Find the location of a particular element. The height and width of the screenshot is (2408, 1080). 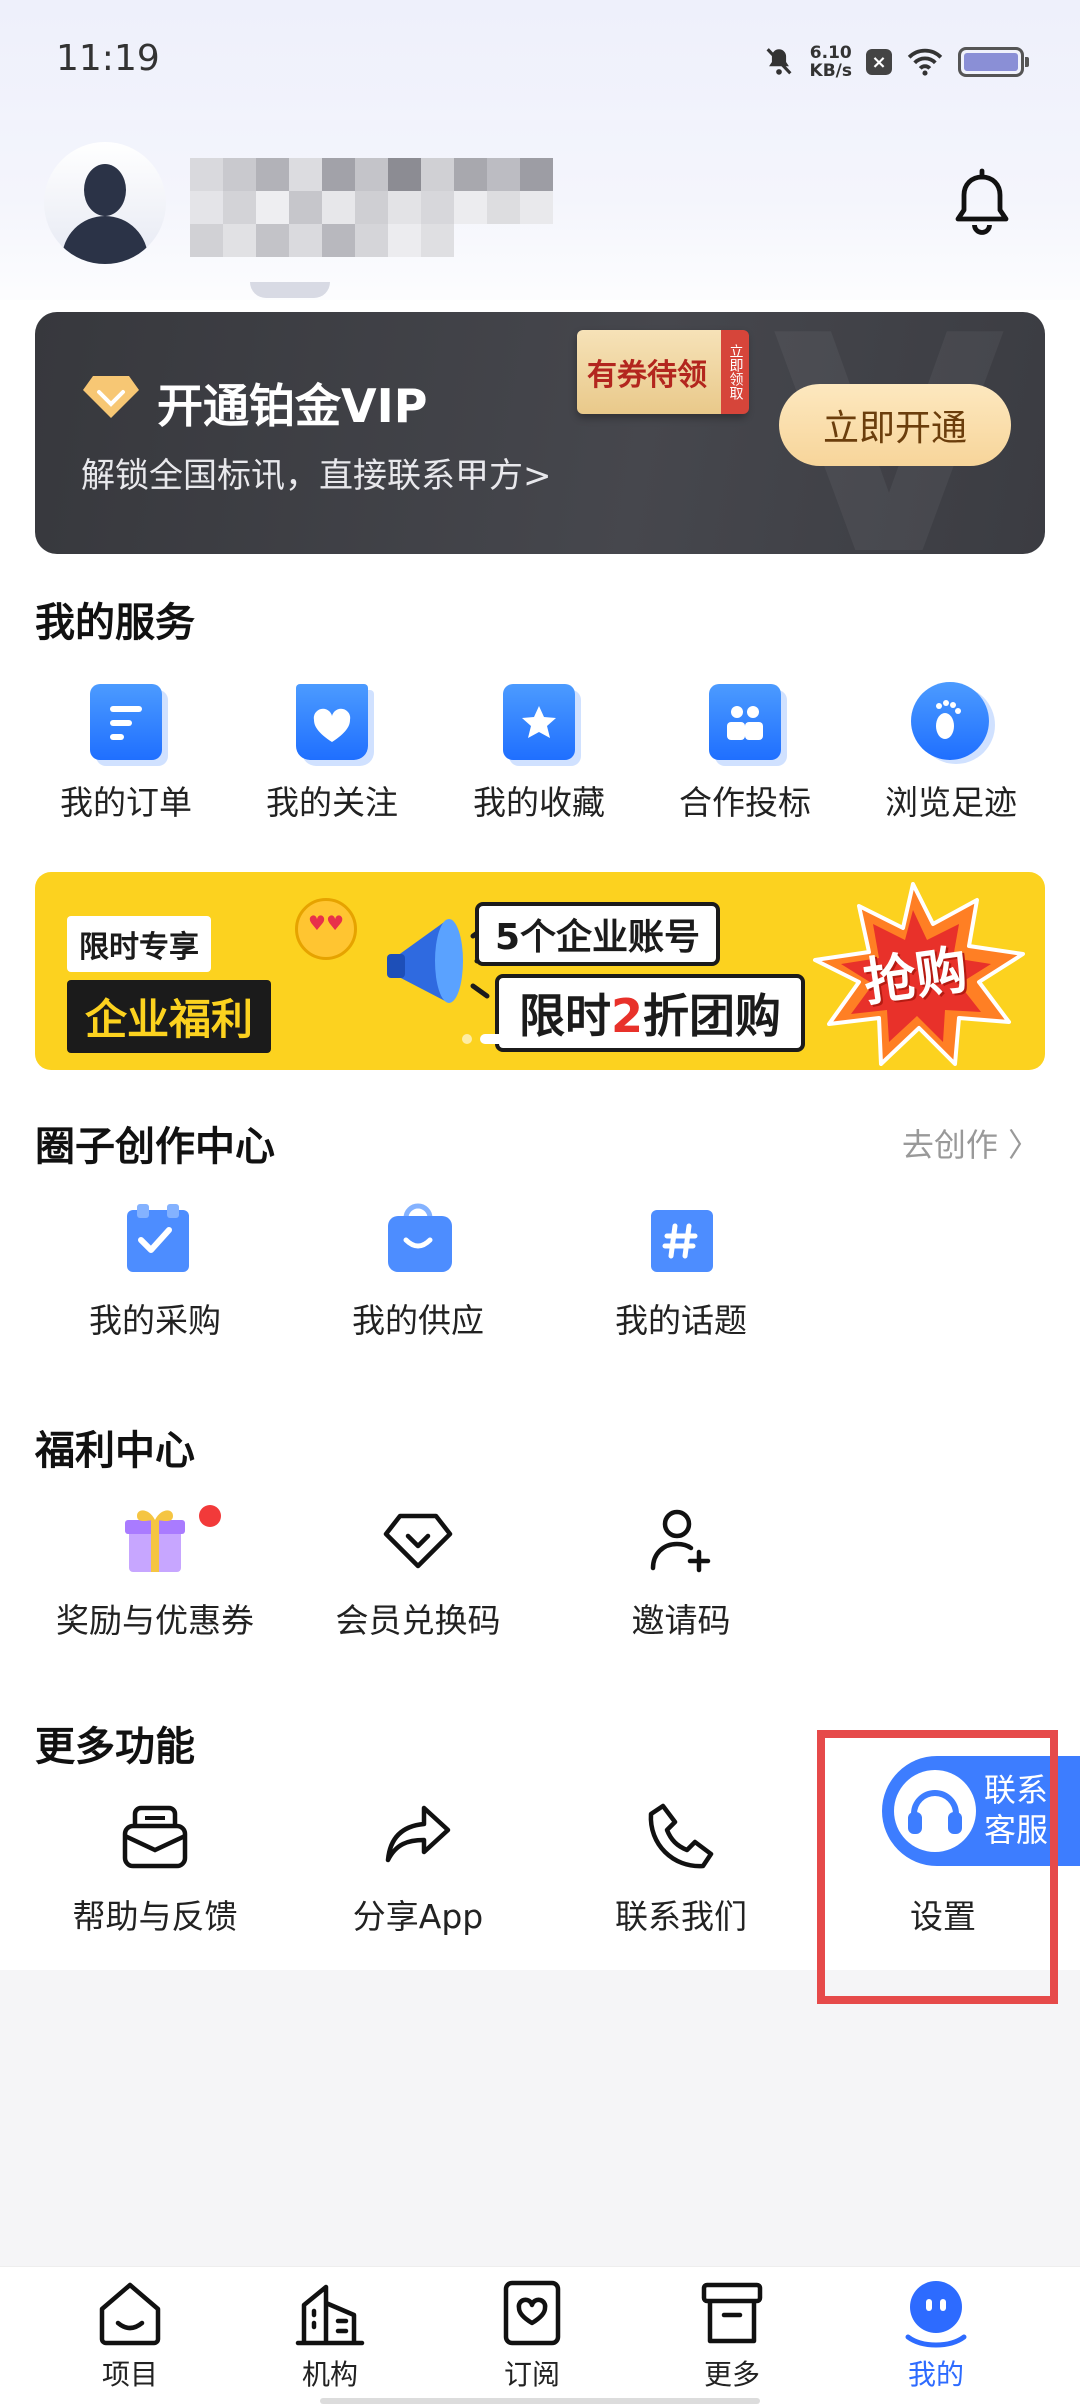

gift-icon is located at coordinates (155, 1541).